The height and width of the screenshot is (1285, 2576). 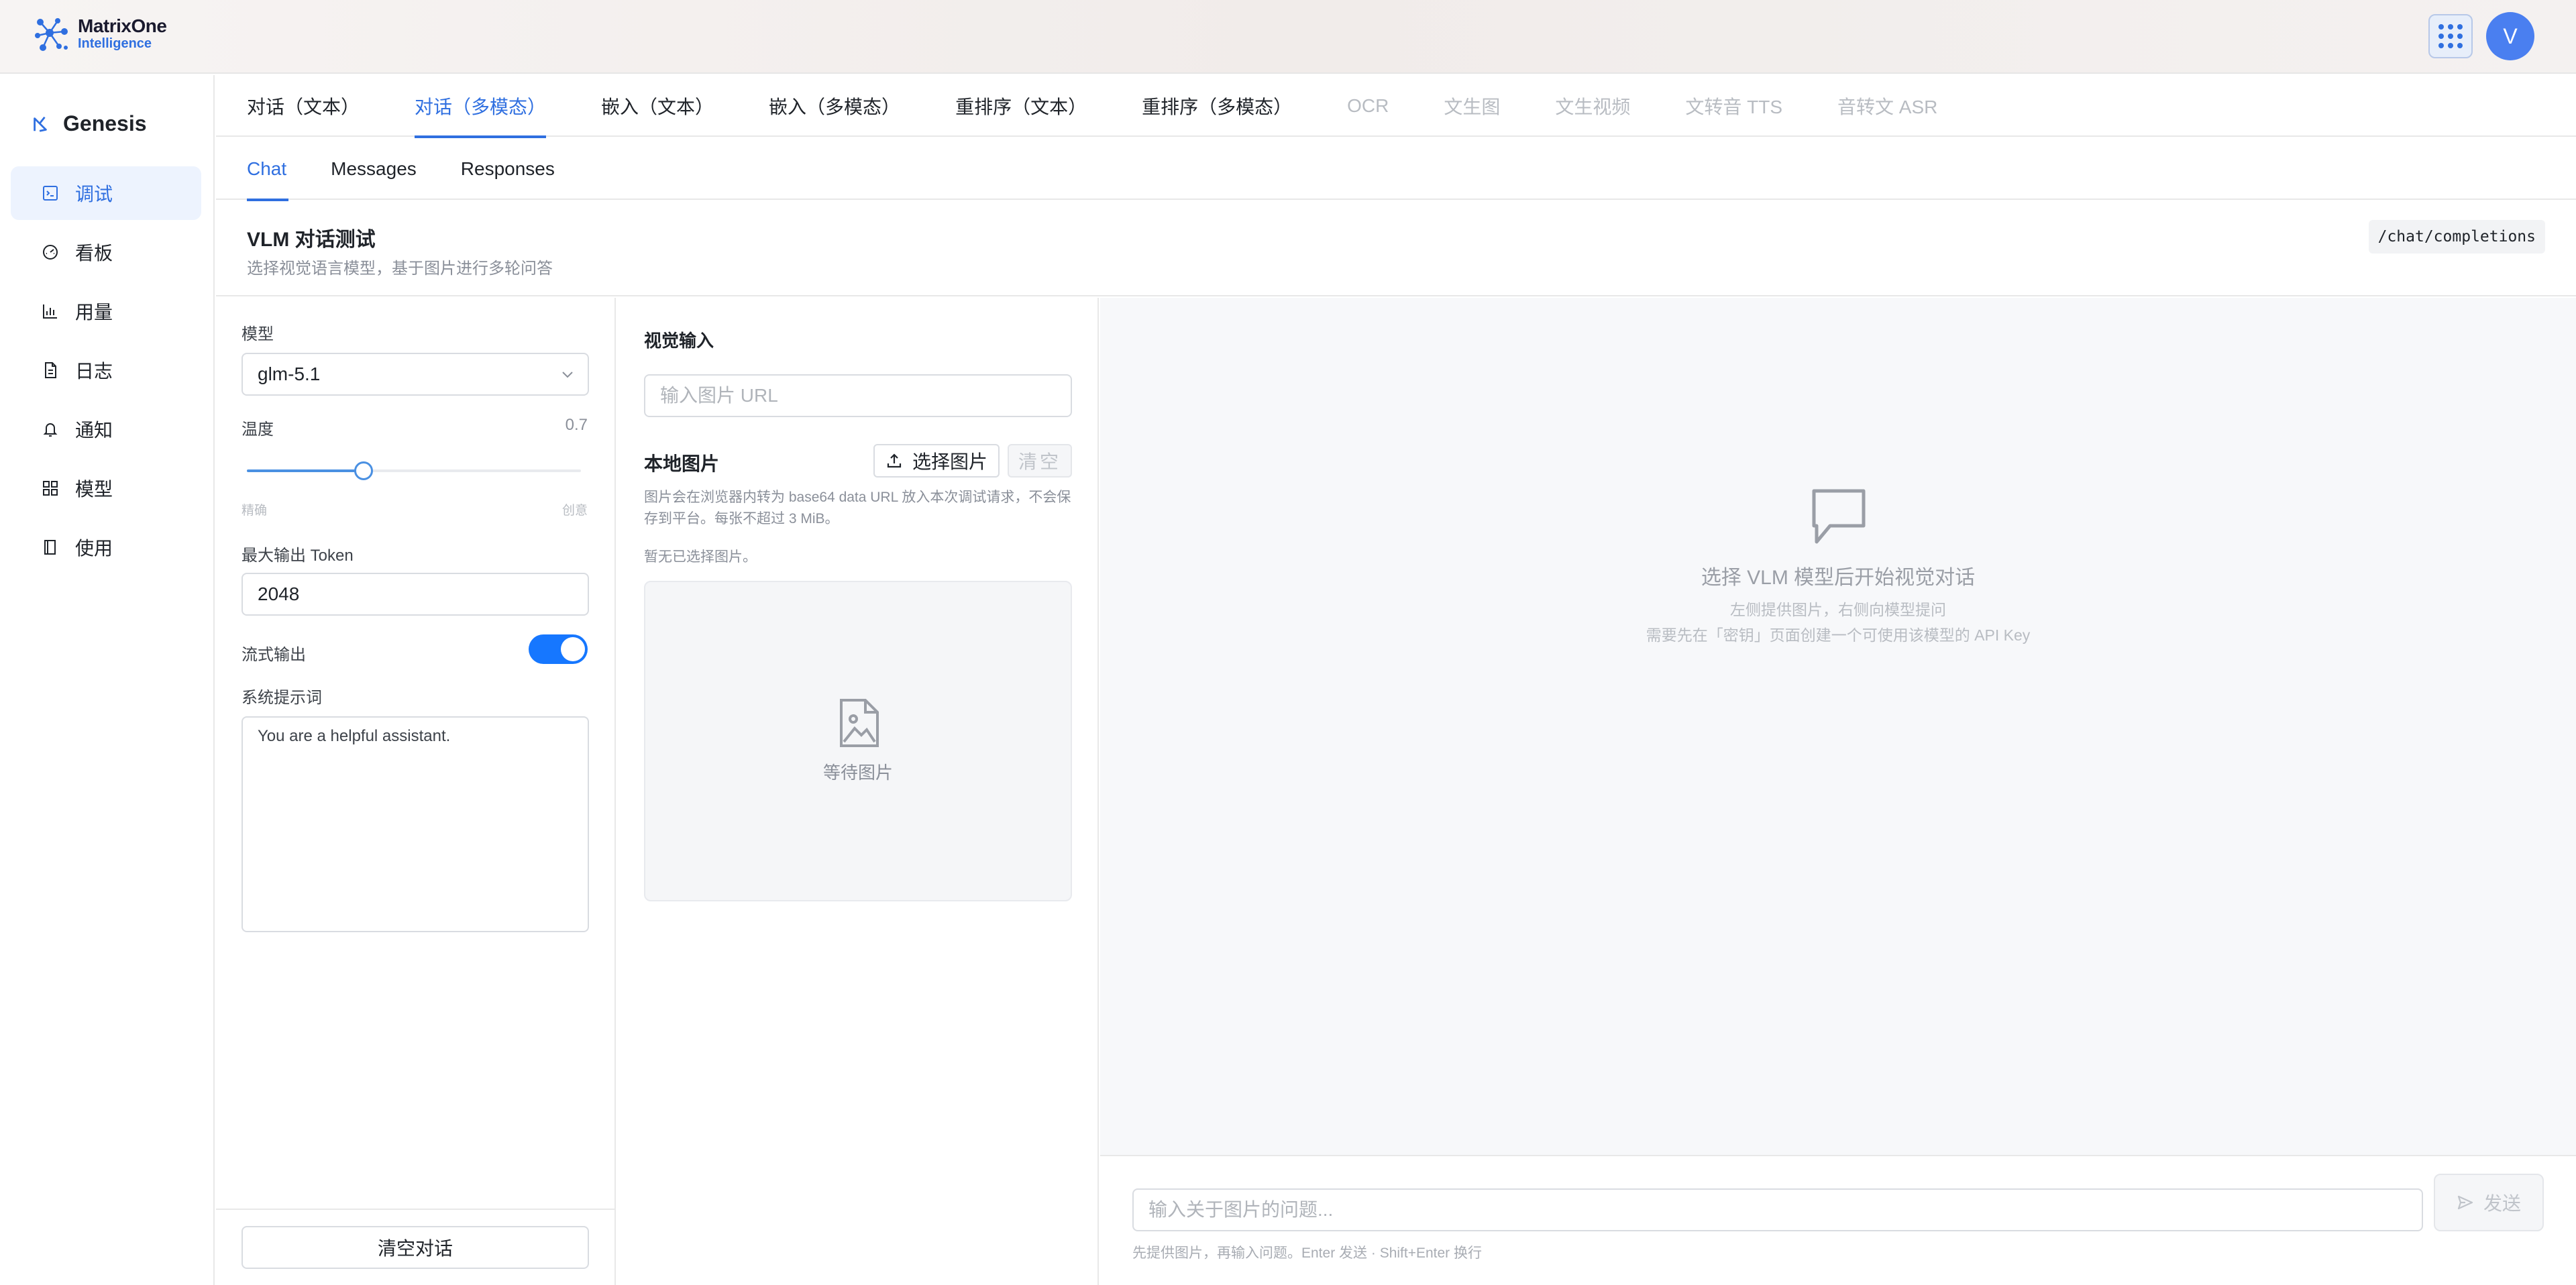 I want to click on model-select-value: glm-5.1, so click(x=289, y=374).